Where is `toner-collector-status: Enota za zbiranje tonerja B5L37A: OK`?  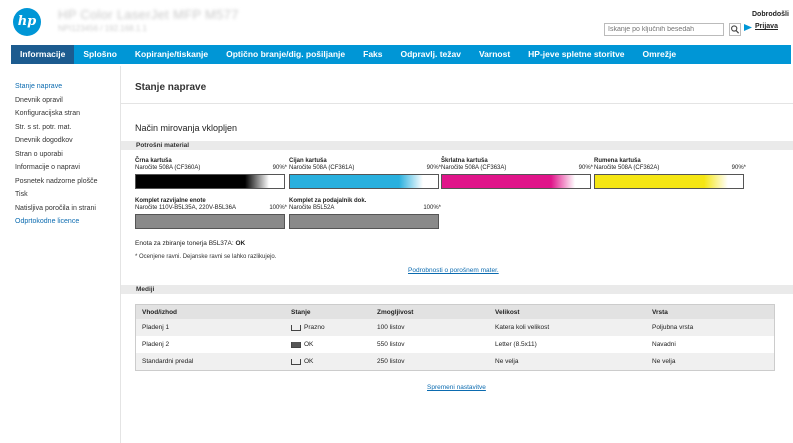
toner-collector-status: Enota za zbiranje tonerja B5L37A: OK is located at coordinates (190, 243).